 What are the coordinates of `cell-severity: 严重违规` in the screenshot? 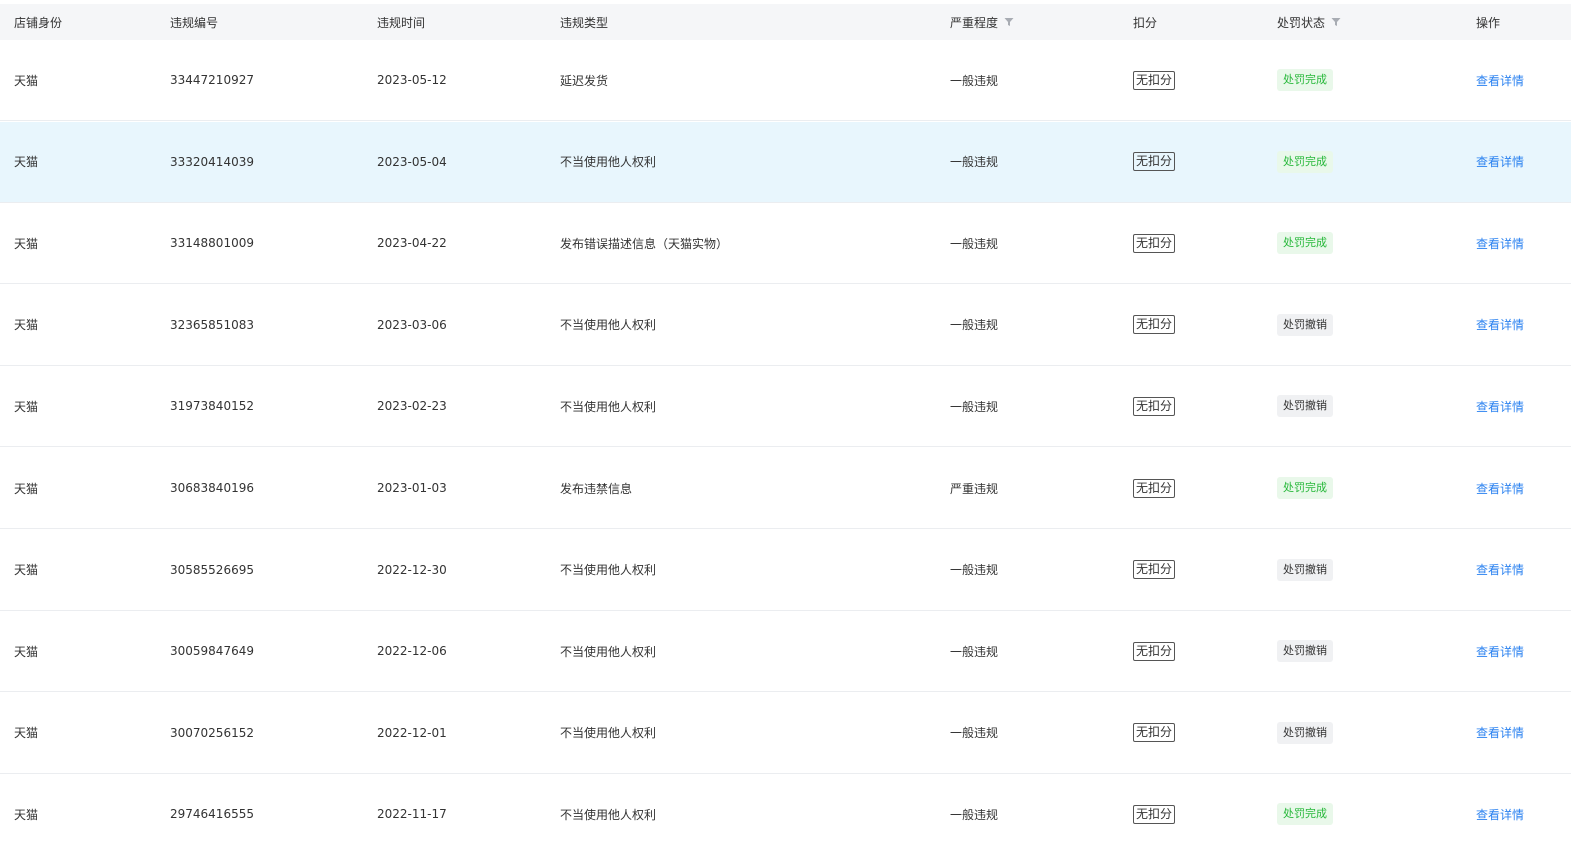 It's located at (974, 488).